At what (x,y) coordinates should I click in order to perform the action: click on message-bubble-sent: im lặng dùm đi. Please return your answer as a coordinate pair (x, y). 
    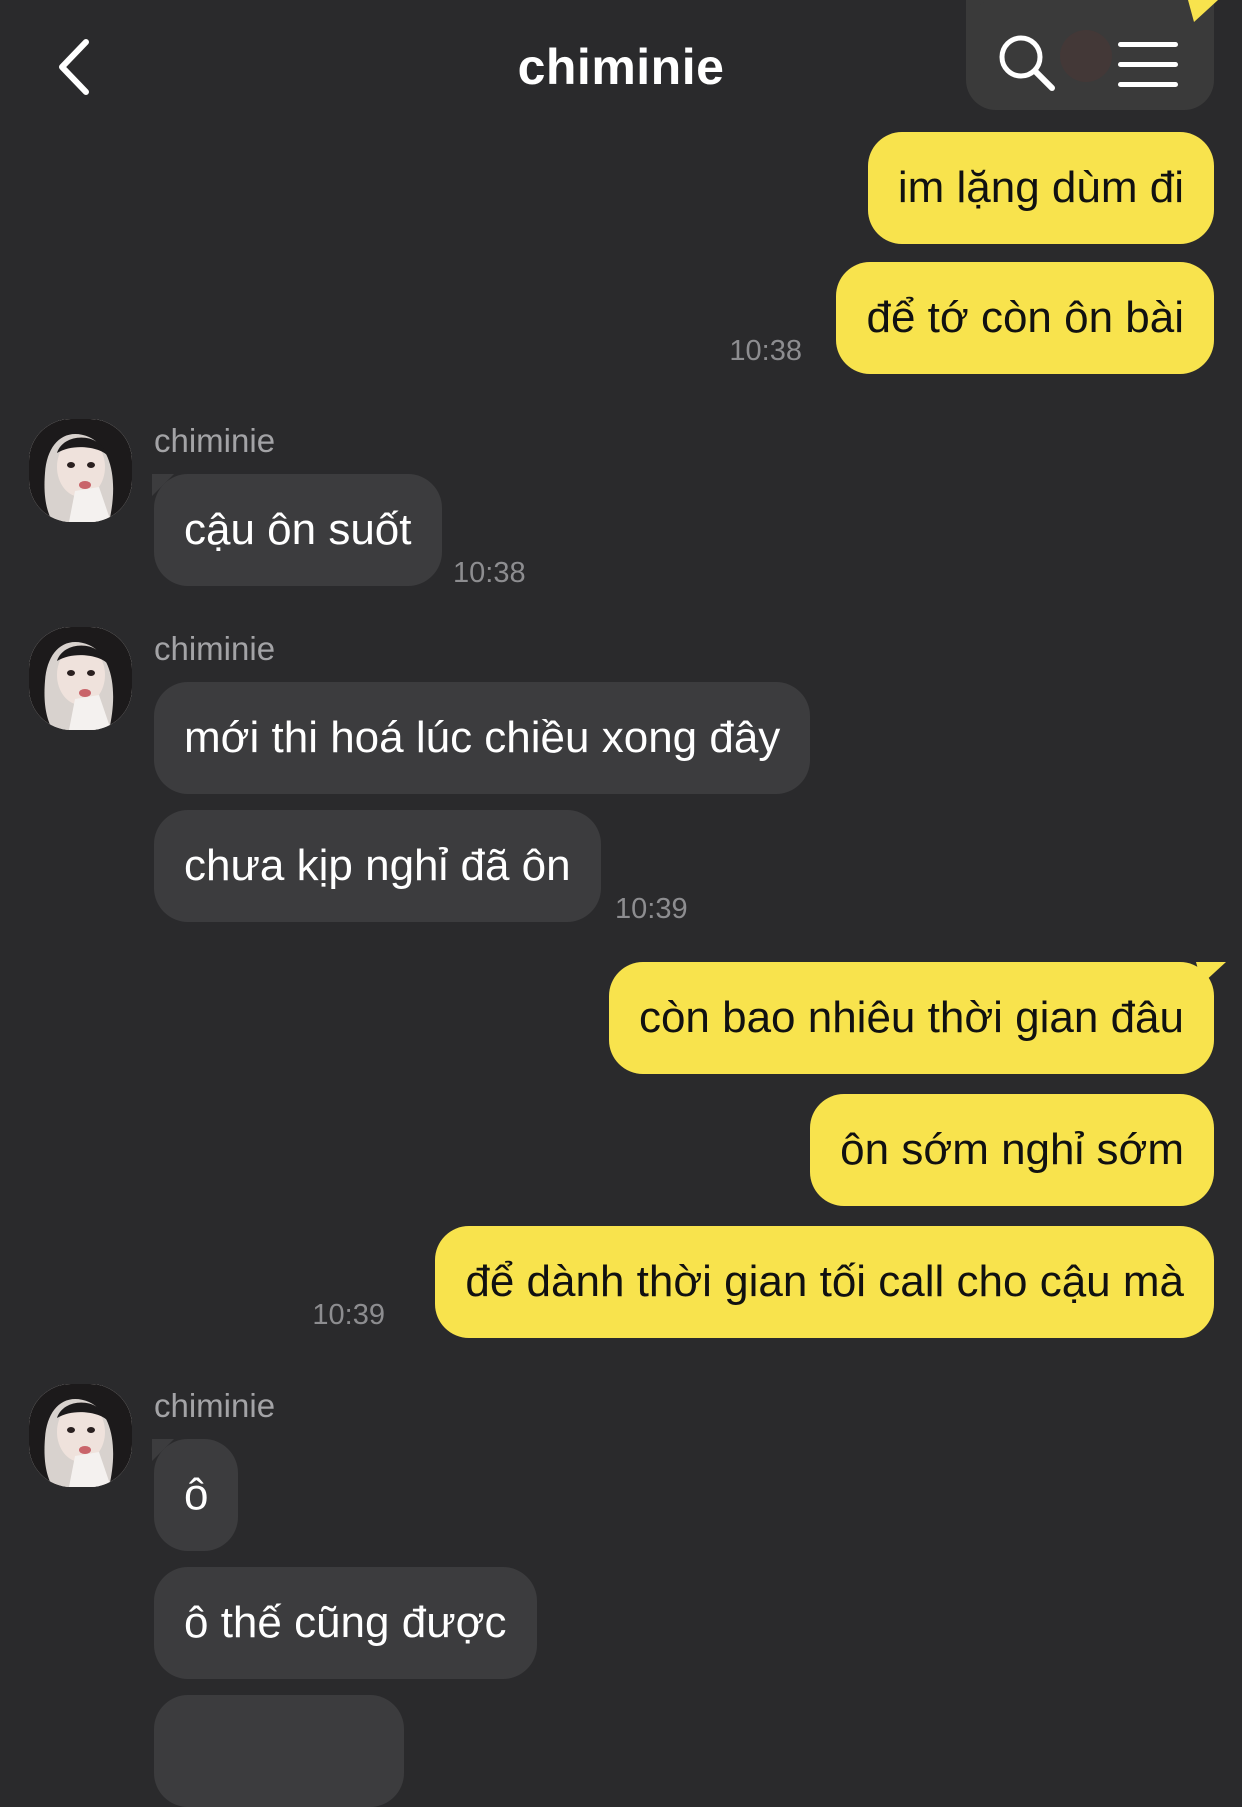
    Looking at the image, I should click on (1040, 188).